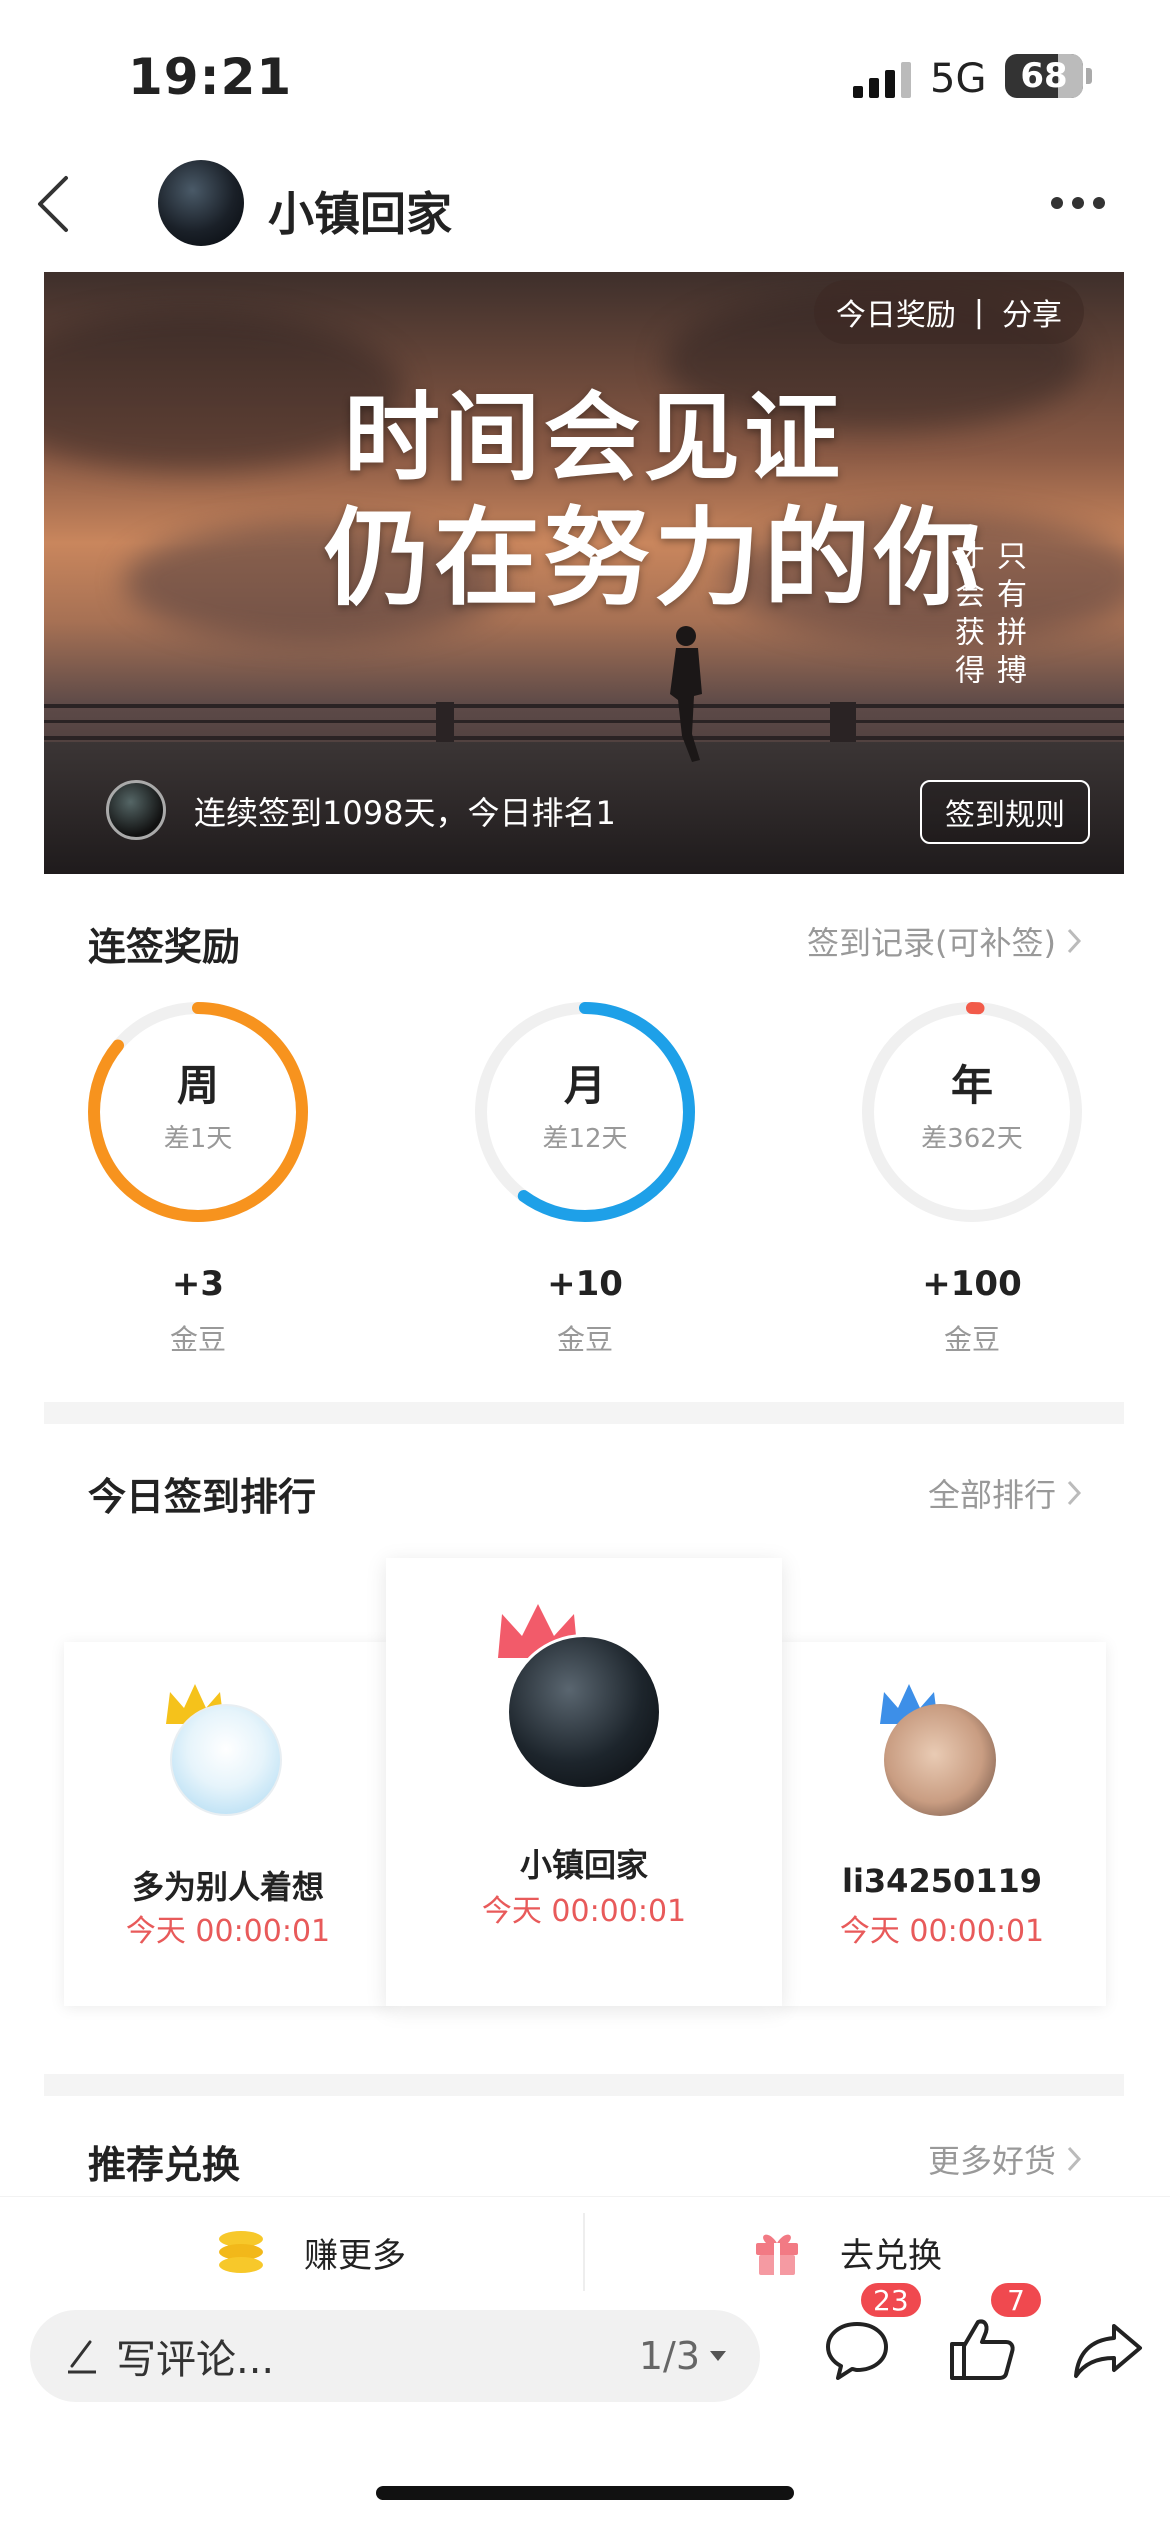 This screenshot has width=1170, height=2532. I want to click on battery-icon: 68, so click(1044, 76).